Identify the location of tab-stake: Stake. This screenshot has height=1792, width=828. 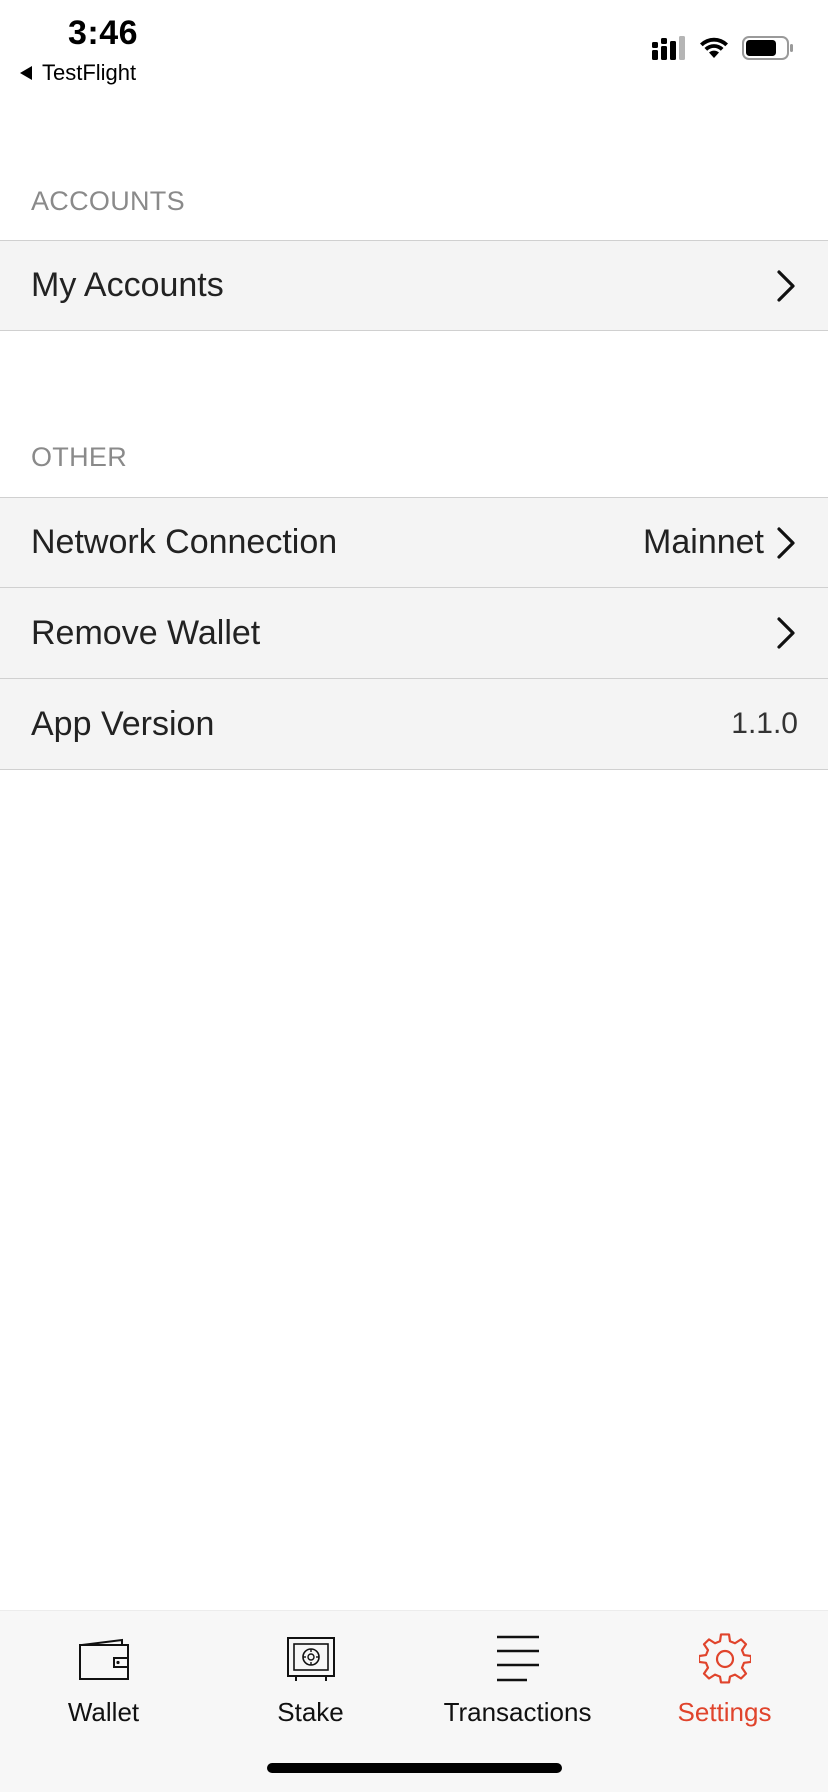
(310, 1686).